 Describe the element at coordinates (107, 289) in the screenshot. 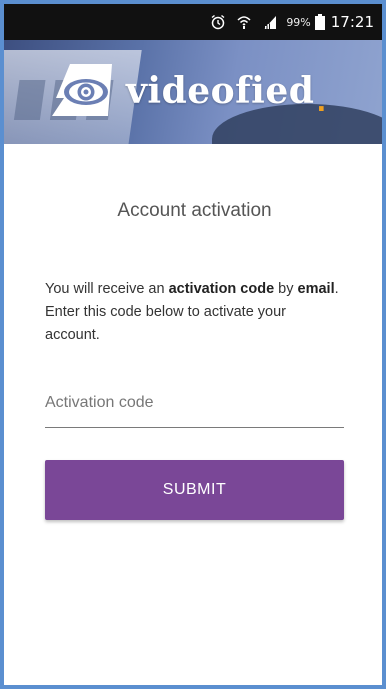

I see `instructions-part-1: You will receive an` at that location.